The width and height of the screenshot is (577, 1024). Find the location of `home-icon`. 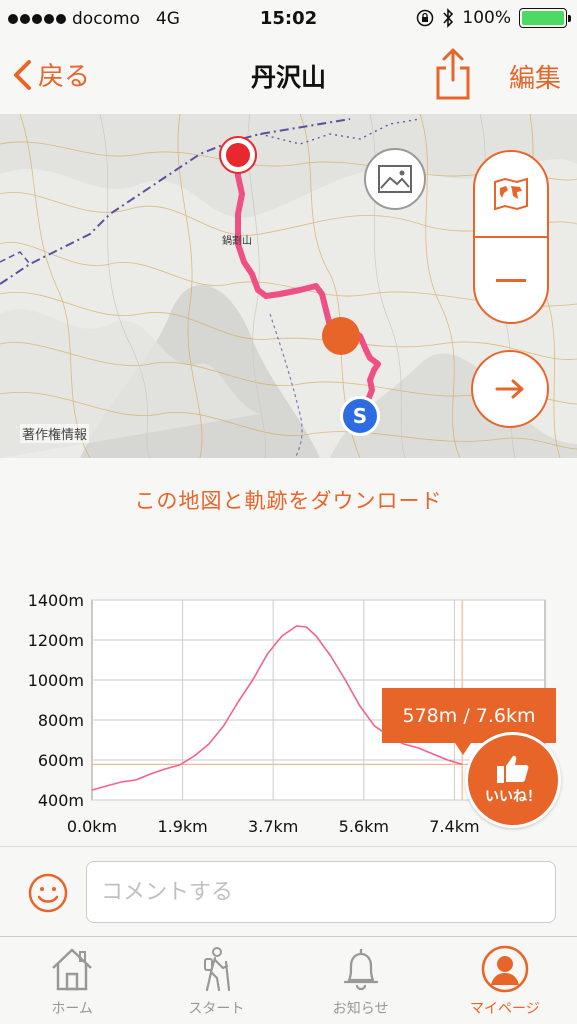

home-icon is located at coordinates (72, 969).